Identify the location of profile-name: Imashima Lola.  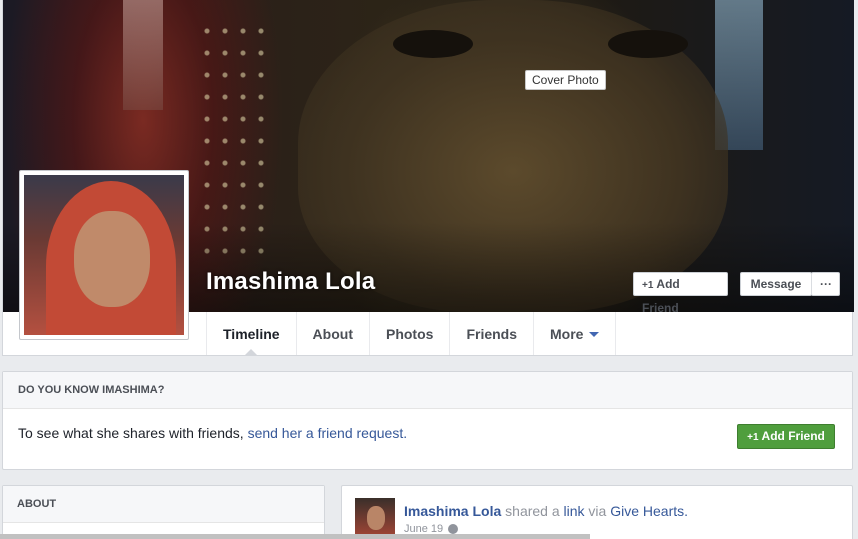
(290, 282).